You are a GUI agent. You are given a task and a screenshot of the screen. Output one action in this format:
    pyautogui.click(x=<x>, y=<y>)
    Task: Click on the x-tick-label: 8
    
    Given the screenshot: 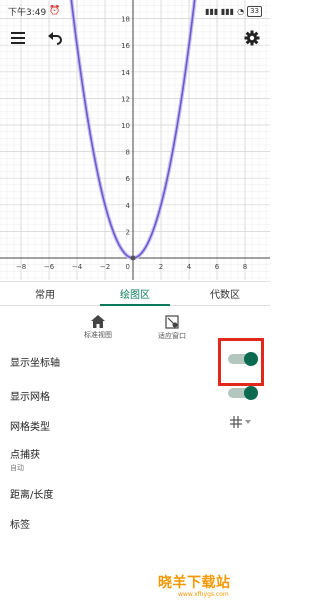 What is the action you would take?
    pyautogui.click(x=245, y=267)
    